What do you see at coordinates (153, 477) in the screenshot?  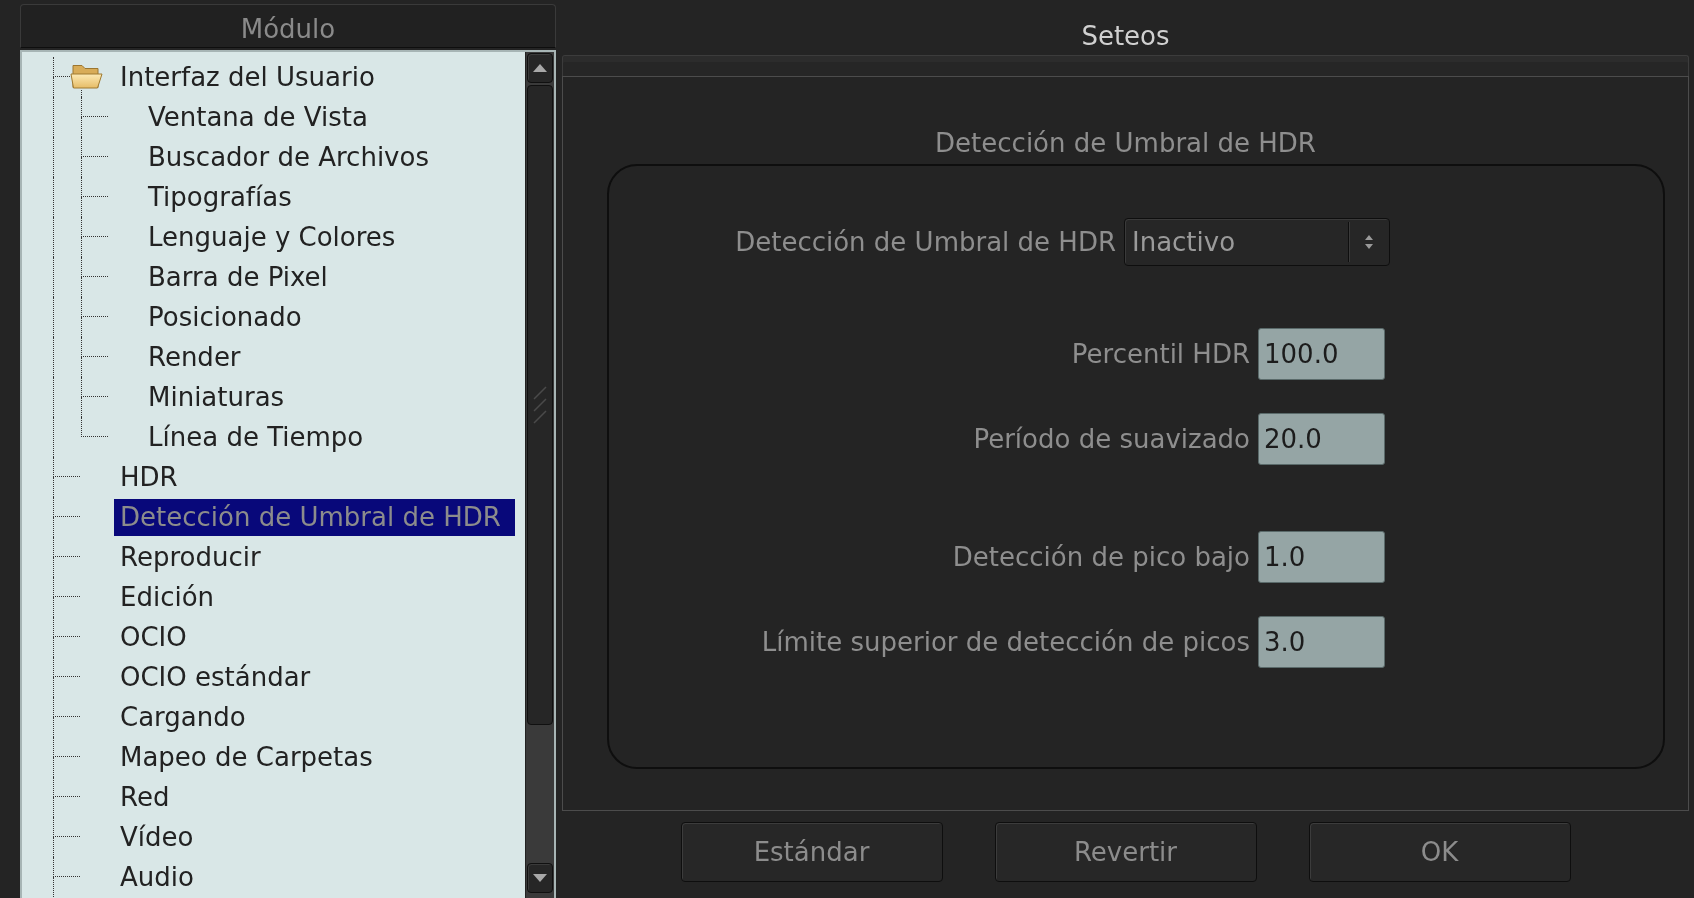 I see `tree-item: HDR` at bounding box center [153, 477].